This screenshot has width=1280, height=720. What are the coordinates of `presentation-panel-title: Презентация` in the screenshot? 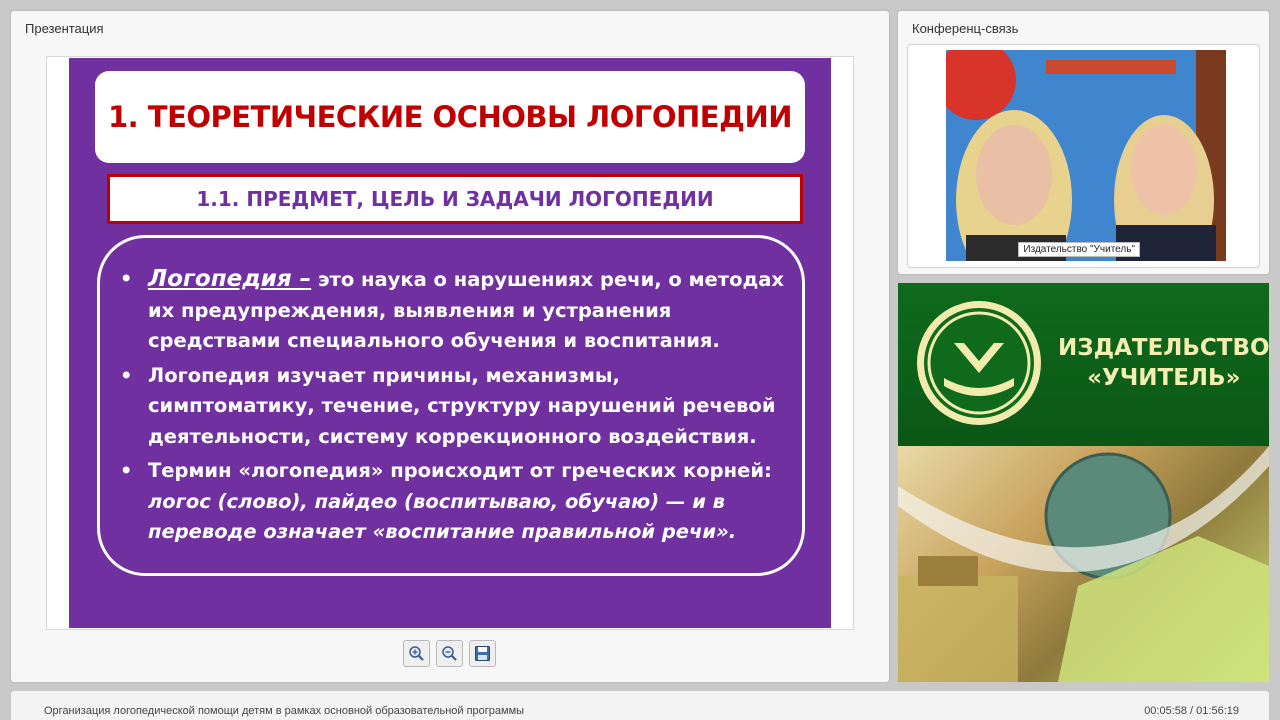 It's located at (64, 28).